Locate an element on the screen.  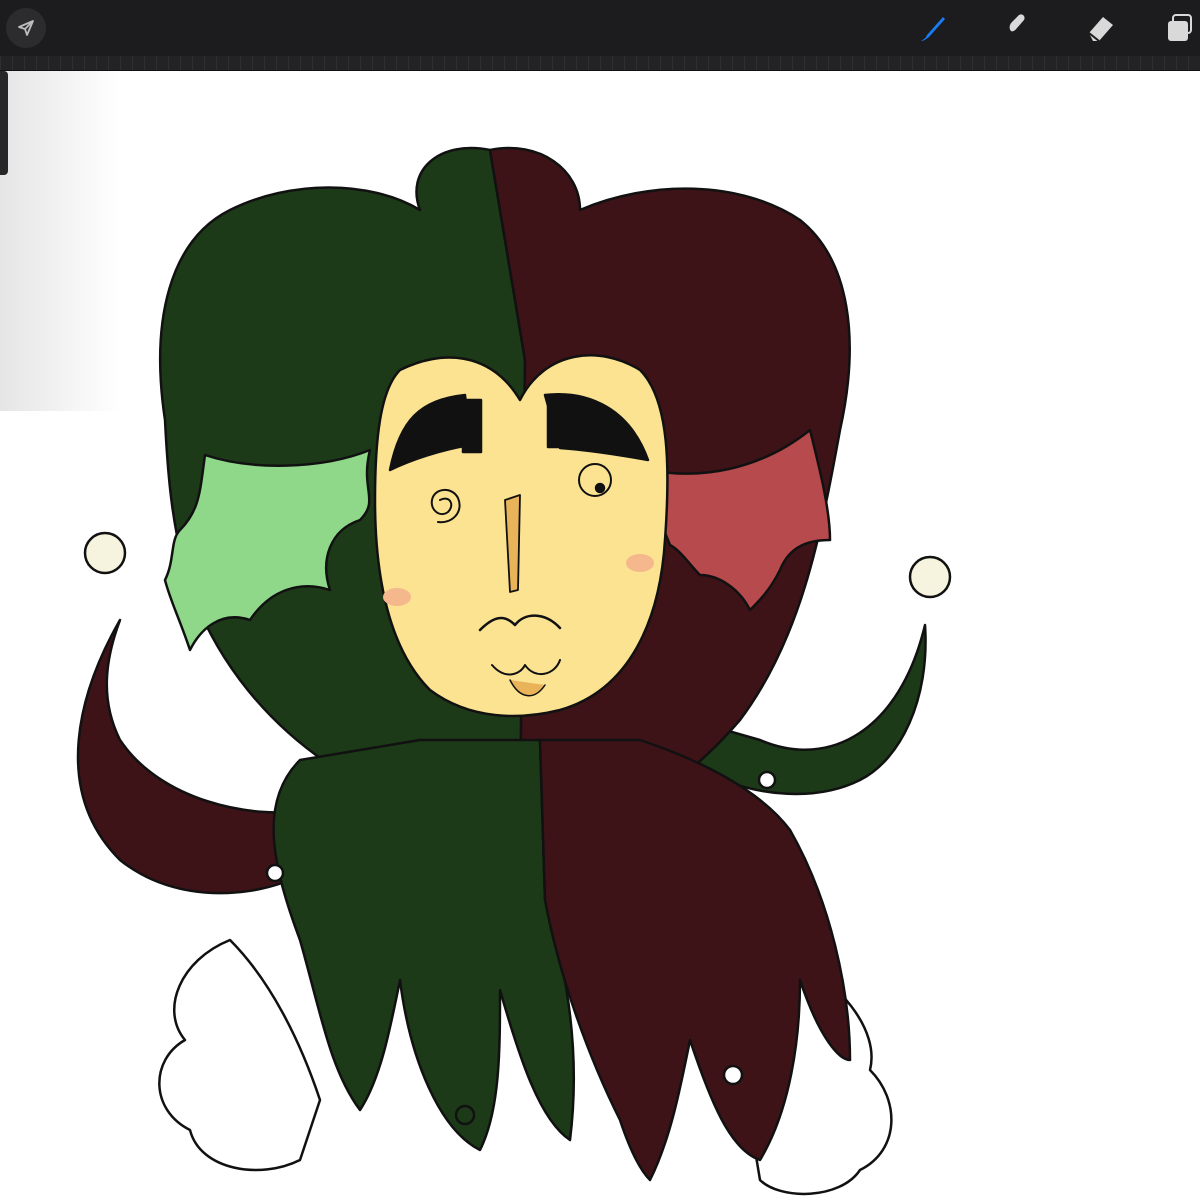
brush-size-slider is located at coordinates (4, 123).